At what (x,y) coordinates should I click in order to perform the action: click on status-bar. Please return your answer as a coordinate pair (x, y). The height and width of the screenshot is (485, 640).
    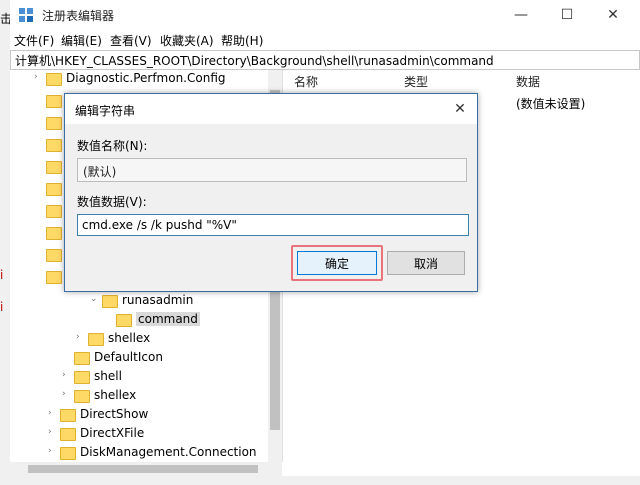
    Looking at the image, I should click on (320, 480).